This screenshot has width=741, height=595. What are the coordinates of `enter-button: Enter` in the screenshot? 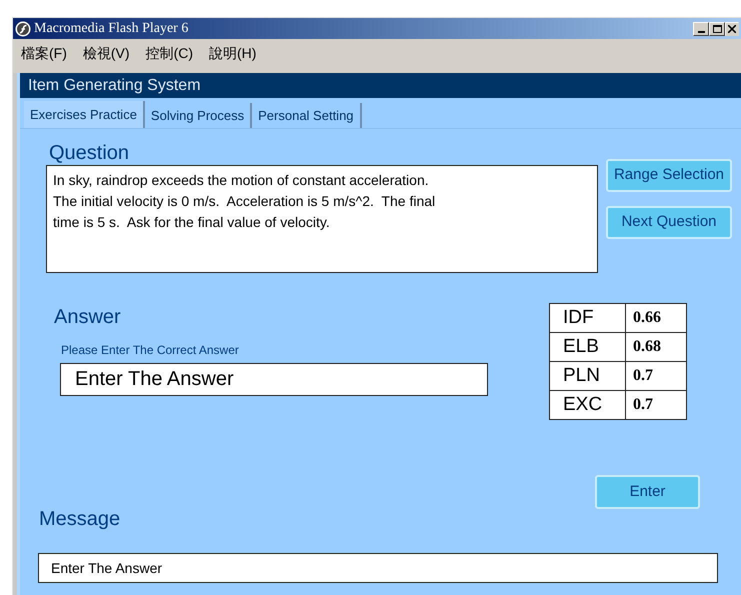 It's located at (647, 492).